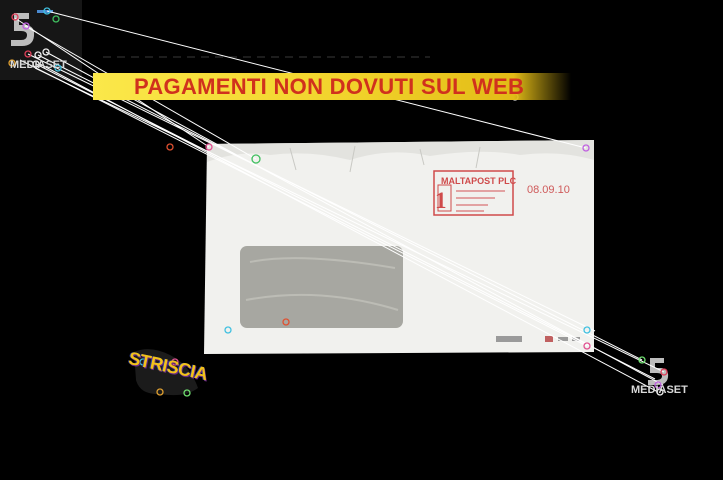 The image size is (723, 480). Describe the element at coordinates (548, 190) in the screenshot. I see `postmark-date: 08.09.10` at that location.